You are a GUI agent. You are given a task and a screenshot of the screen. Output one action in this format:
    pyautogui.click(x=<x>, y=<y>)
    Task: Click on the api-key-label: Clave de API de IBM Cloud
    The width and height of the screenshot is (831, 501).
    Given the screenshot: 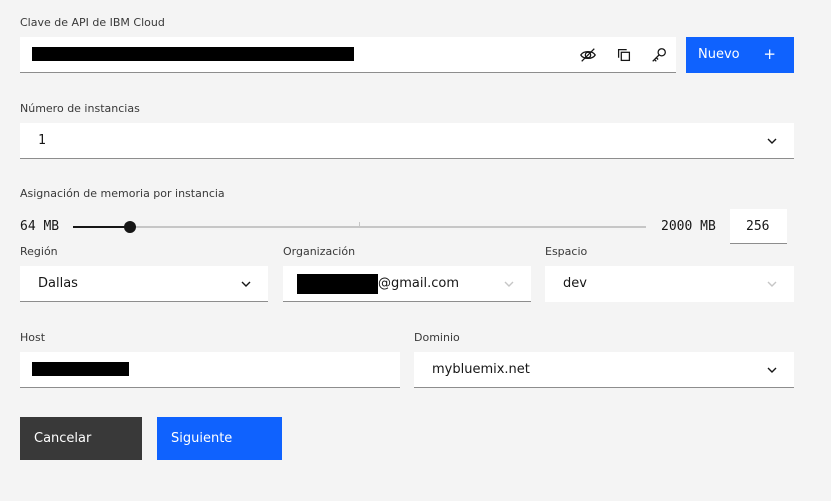 What is the action you would take?
    pyautogui.click(x=92, y=22)
    